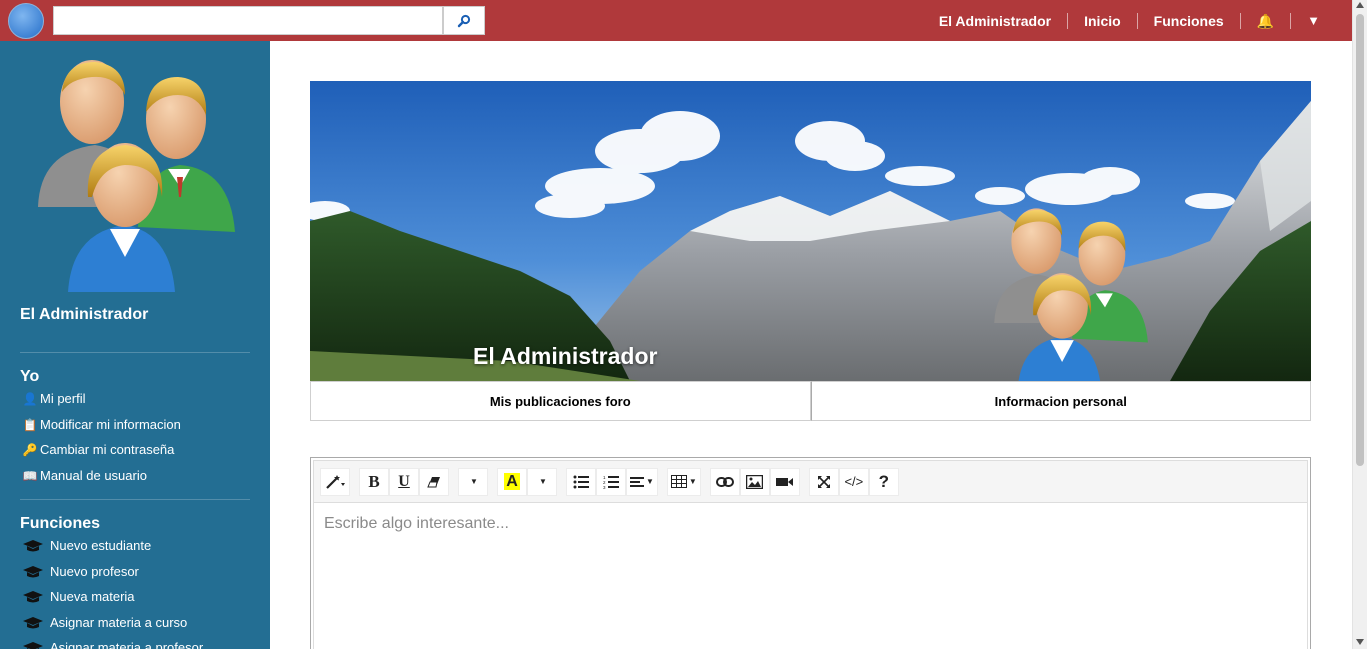 Image resolution: width=1367 pixels, height=649 pixels. Describe the element at coordinates (1103, 20) in the screenshot. I see `nav-inicio: Inicio` at that location.